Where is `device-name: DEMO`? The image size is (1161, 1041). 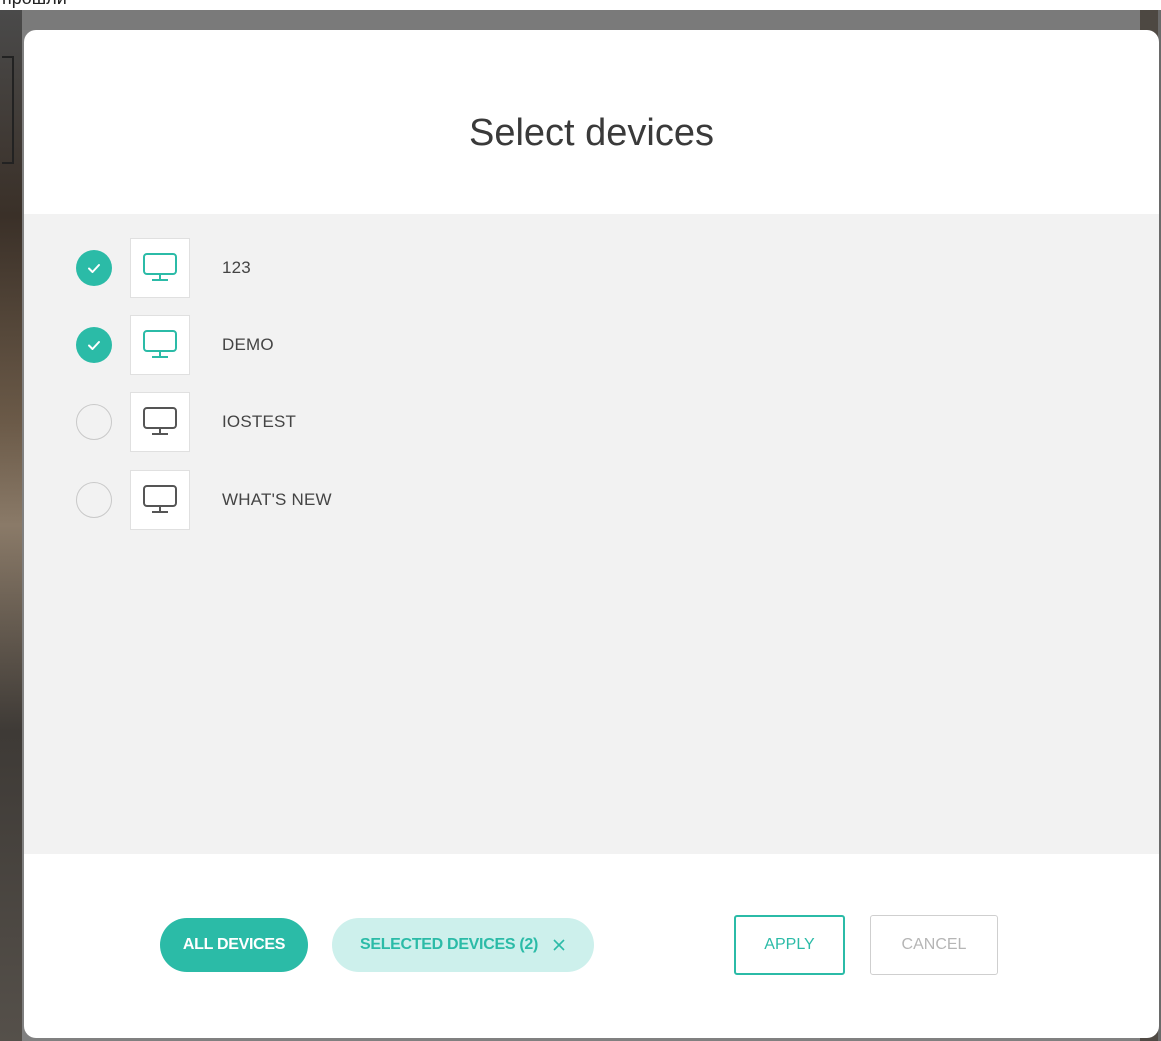 device-name: DEMO is located at coordinates (248, 344).